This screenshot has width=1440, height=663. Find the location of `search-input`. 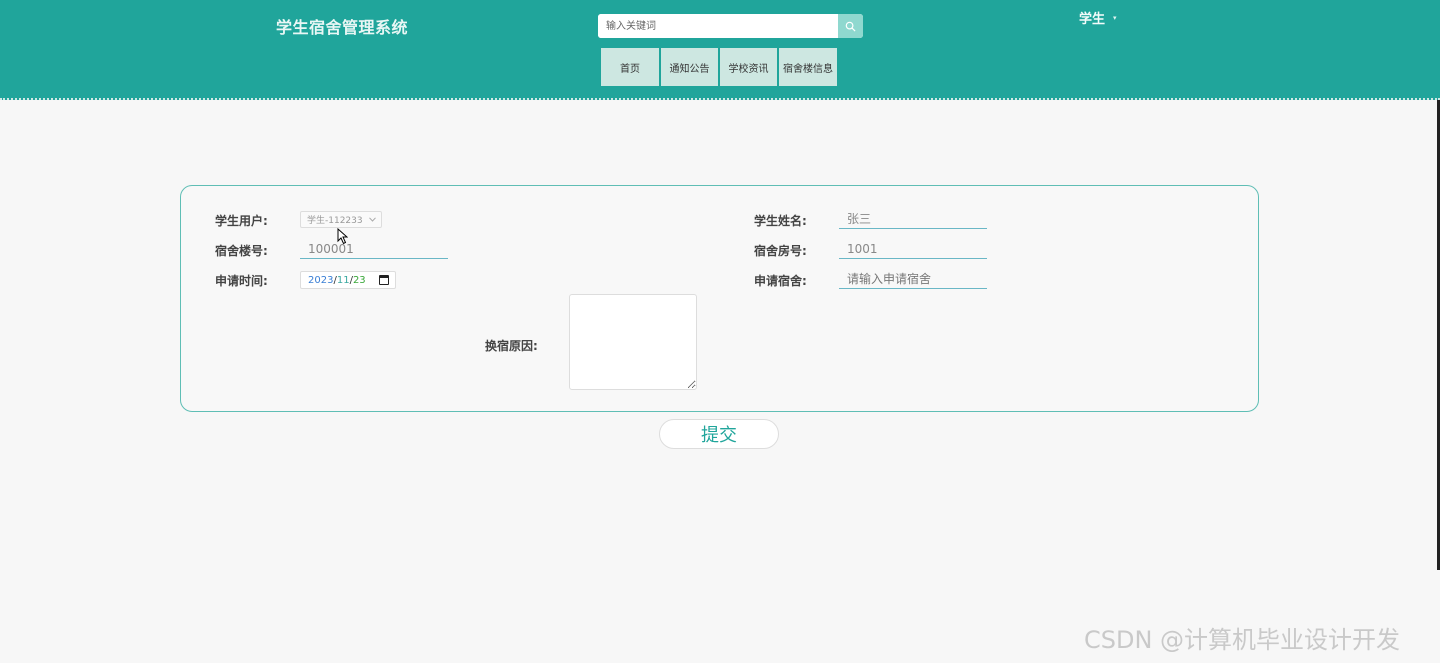

search-input is located at coordinates (718, 26).